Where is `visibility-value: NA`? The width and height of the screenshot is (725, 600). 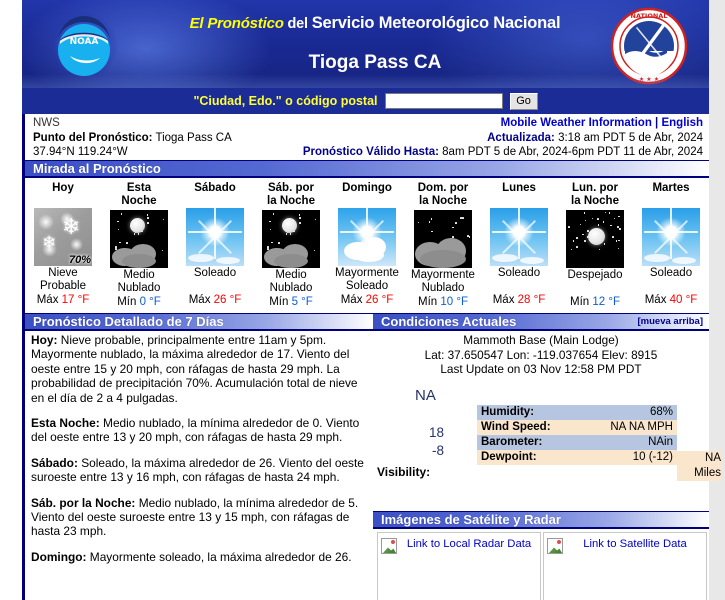
visibility-value: NA is located at coordinates (713, 457).